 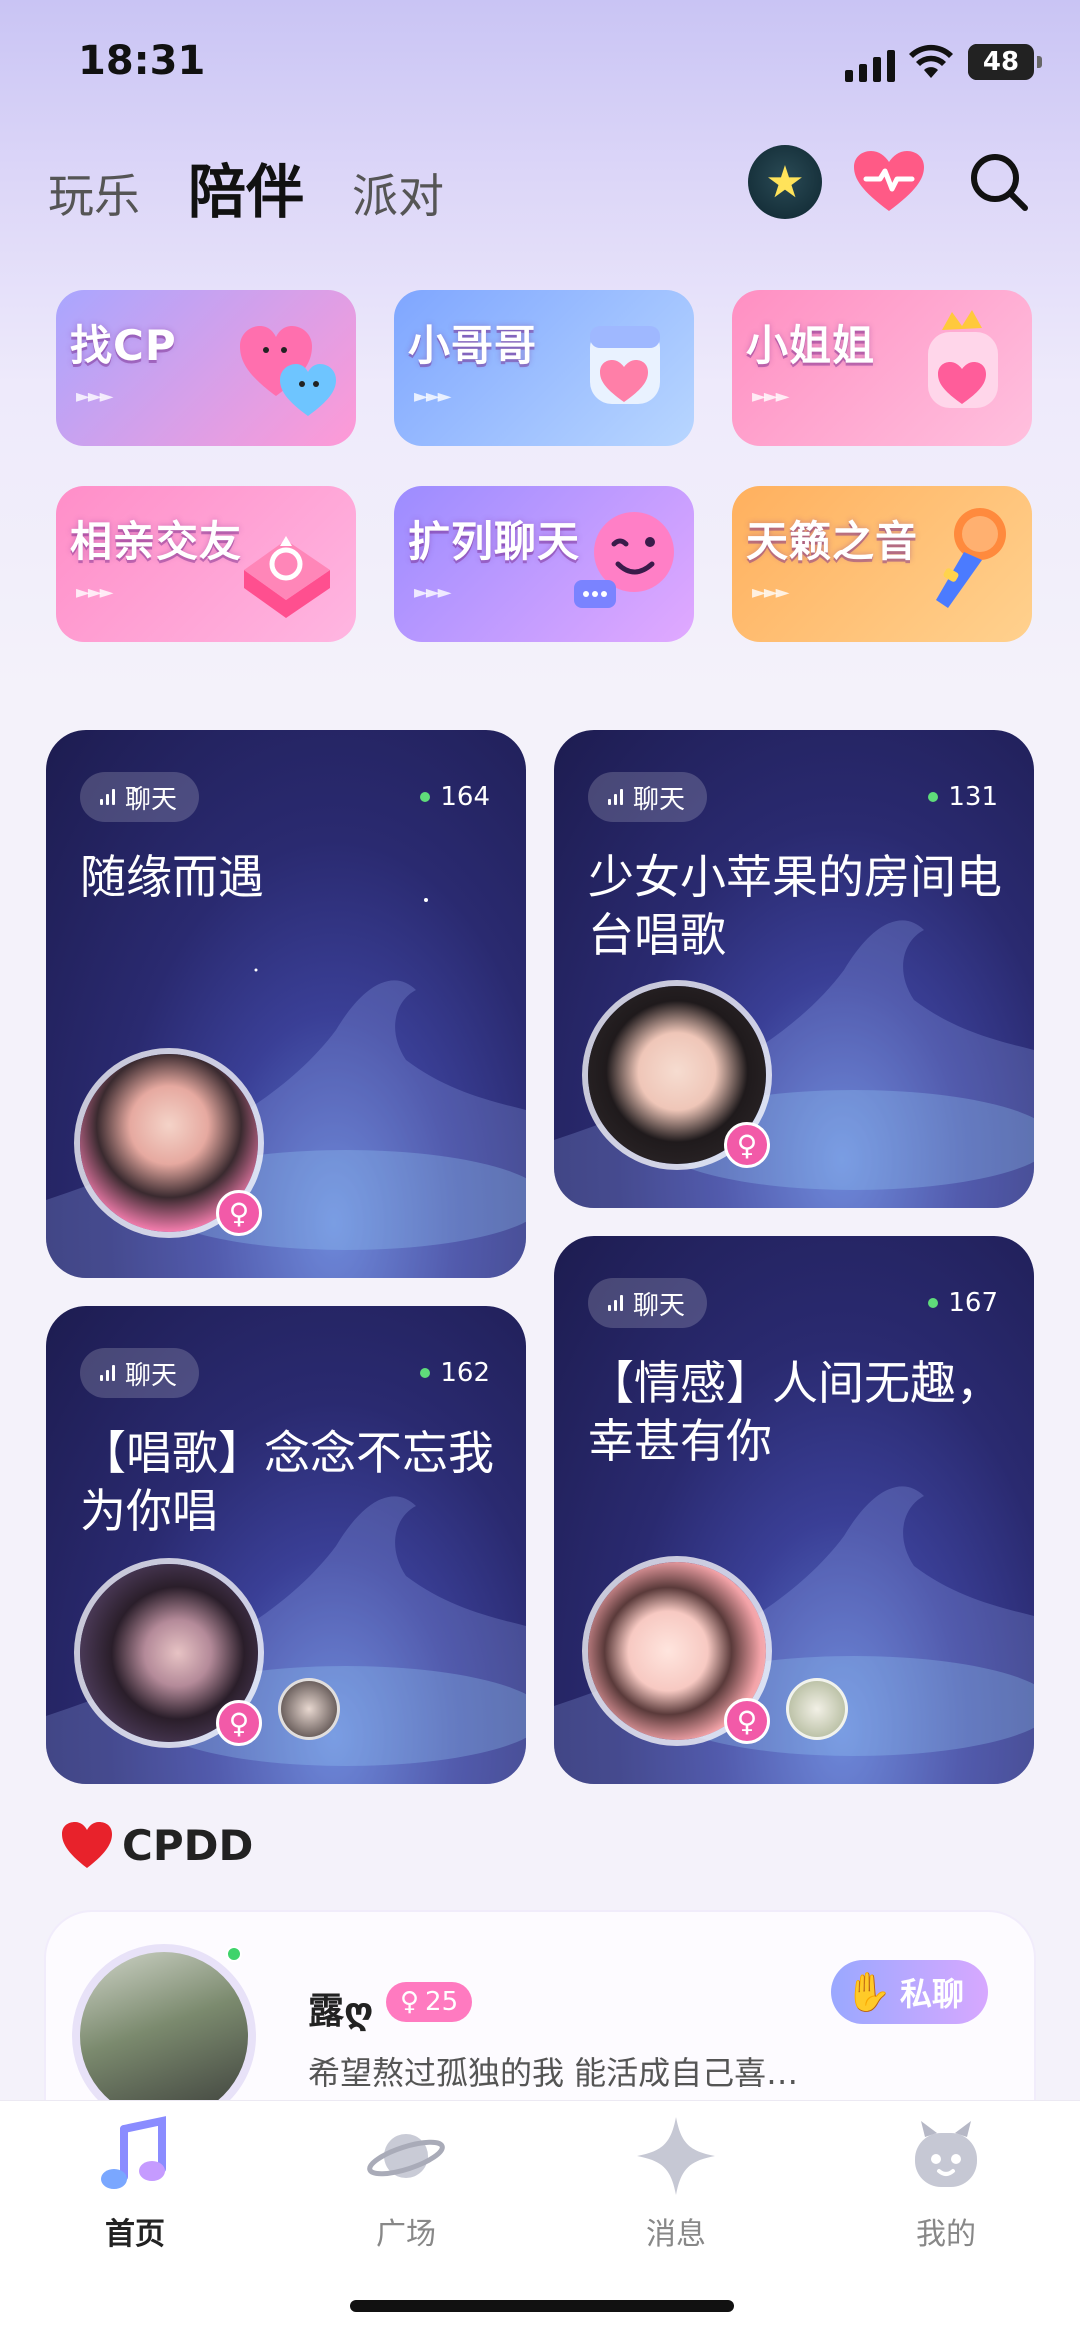 I want to click on music-note-icon, so click(x=133, y=2152).